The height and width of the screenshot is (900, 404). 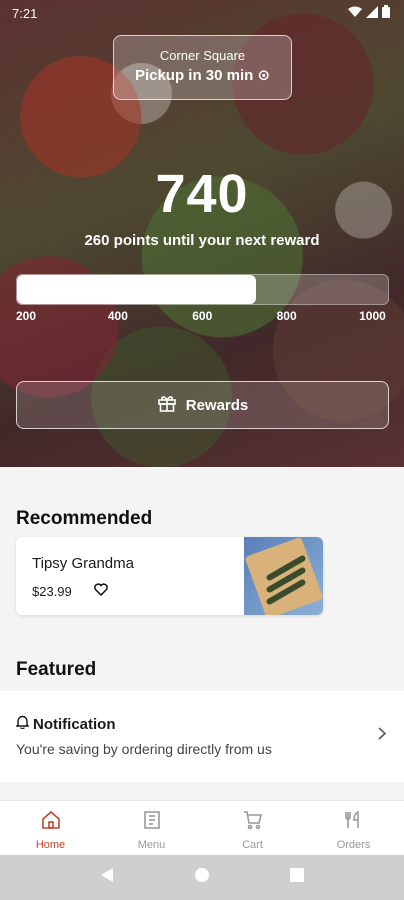 What do you see at coordinates (252, 845) in the screenshot?
I see `nav-cart-label: Cart` at bounding box center [252, 845].